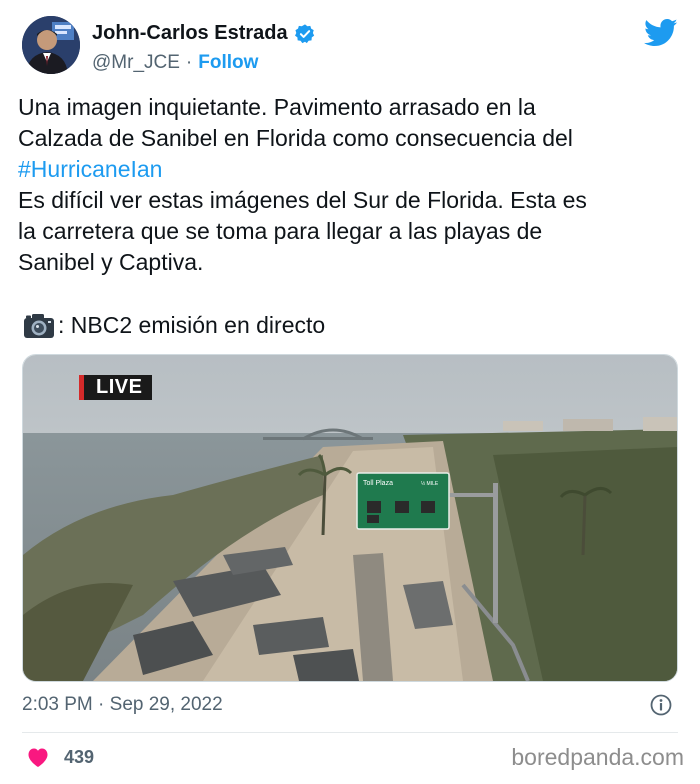 Image resolution: width=700 pixels, height=784 pixels. Describe the element at coordinates (38, 757) in the screenshot. I see `heart-icon` at that location.